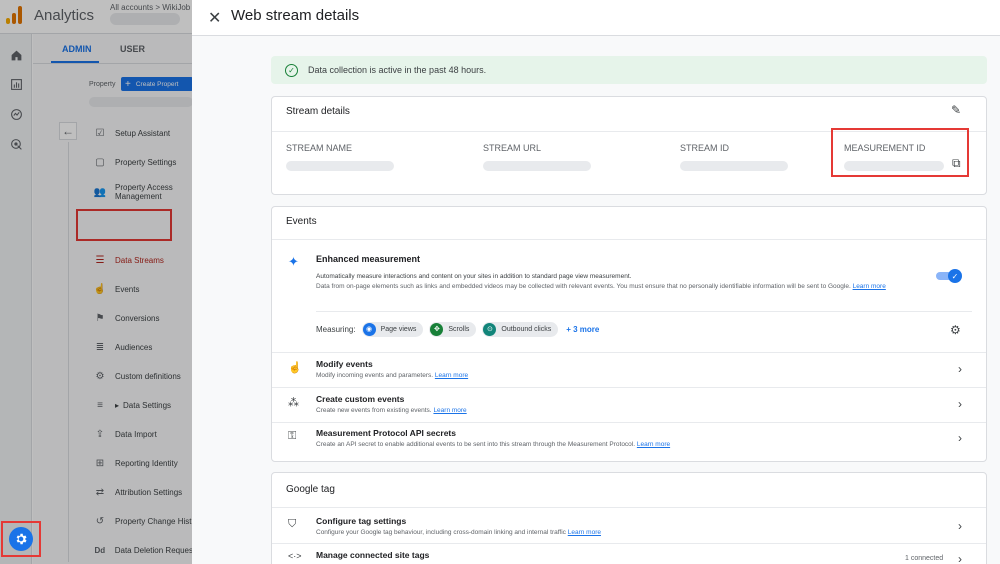  Describe the element at coordinates (292, 436) in the screenshot. I see `key-icon: ⚿` at that location.